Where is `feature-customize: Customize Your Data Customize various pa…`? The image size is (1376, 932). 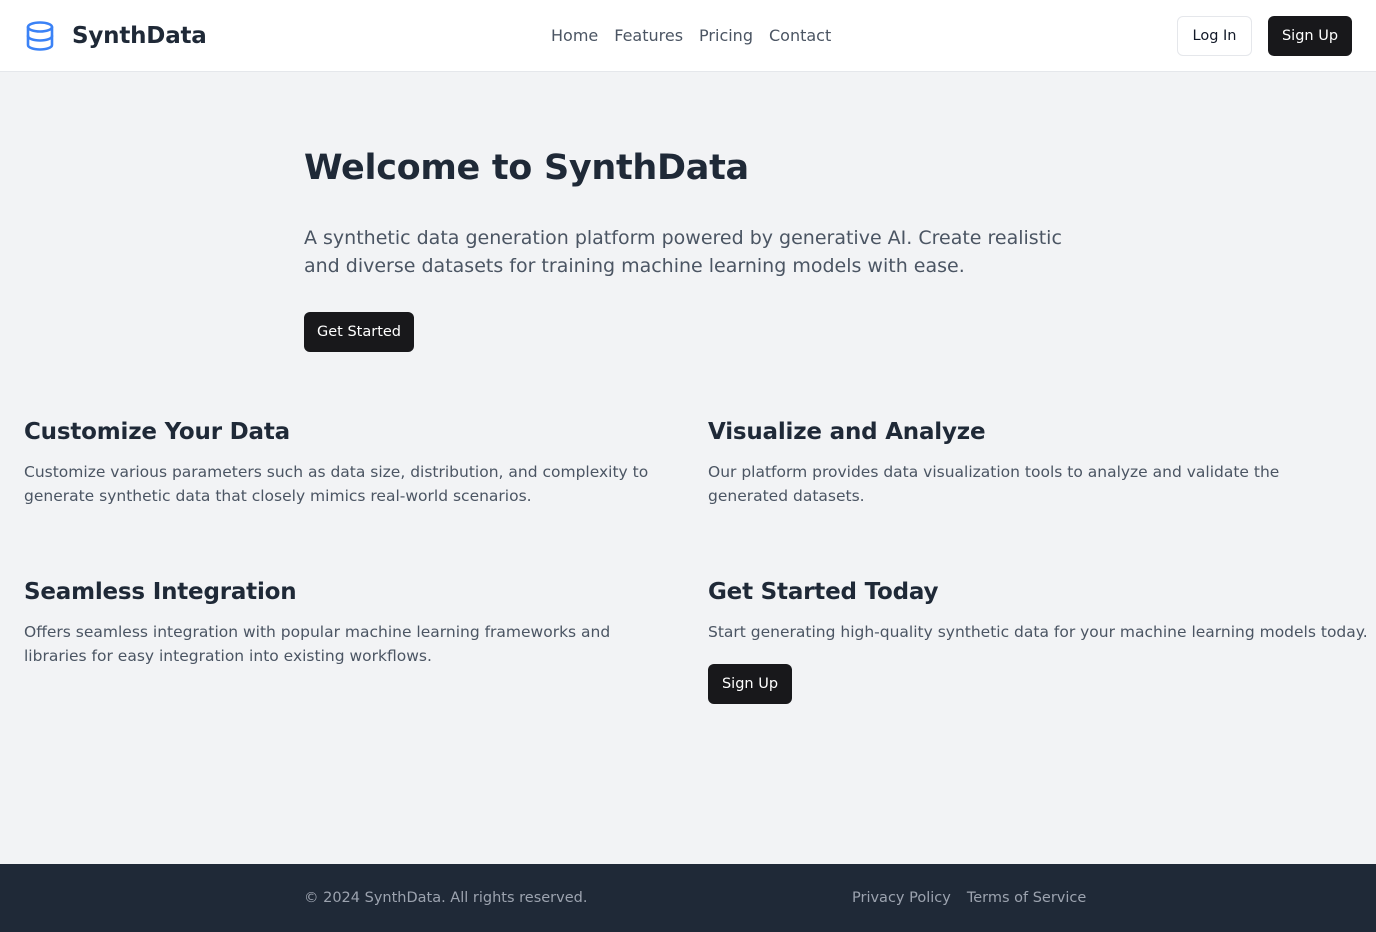
feature-customize: Customize Your Data Customize various pa… is located at coordinates (349, 462).